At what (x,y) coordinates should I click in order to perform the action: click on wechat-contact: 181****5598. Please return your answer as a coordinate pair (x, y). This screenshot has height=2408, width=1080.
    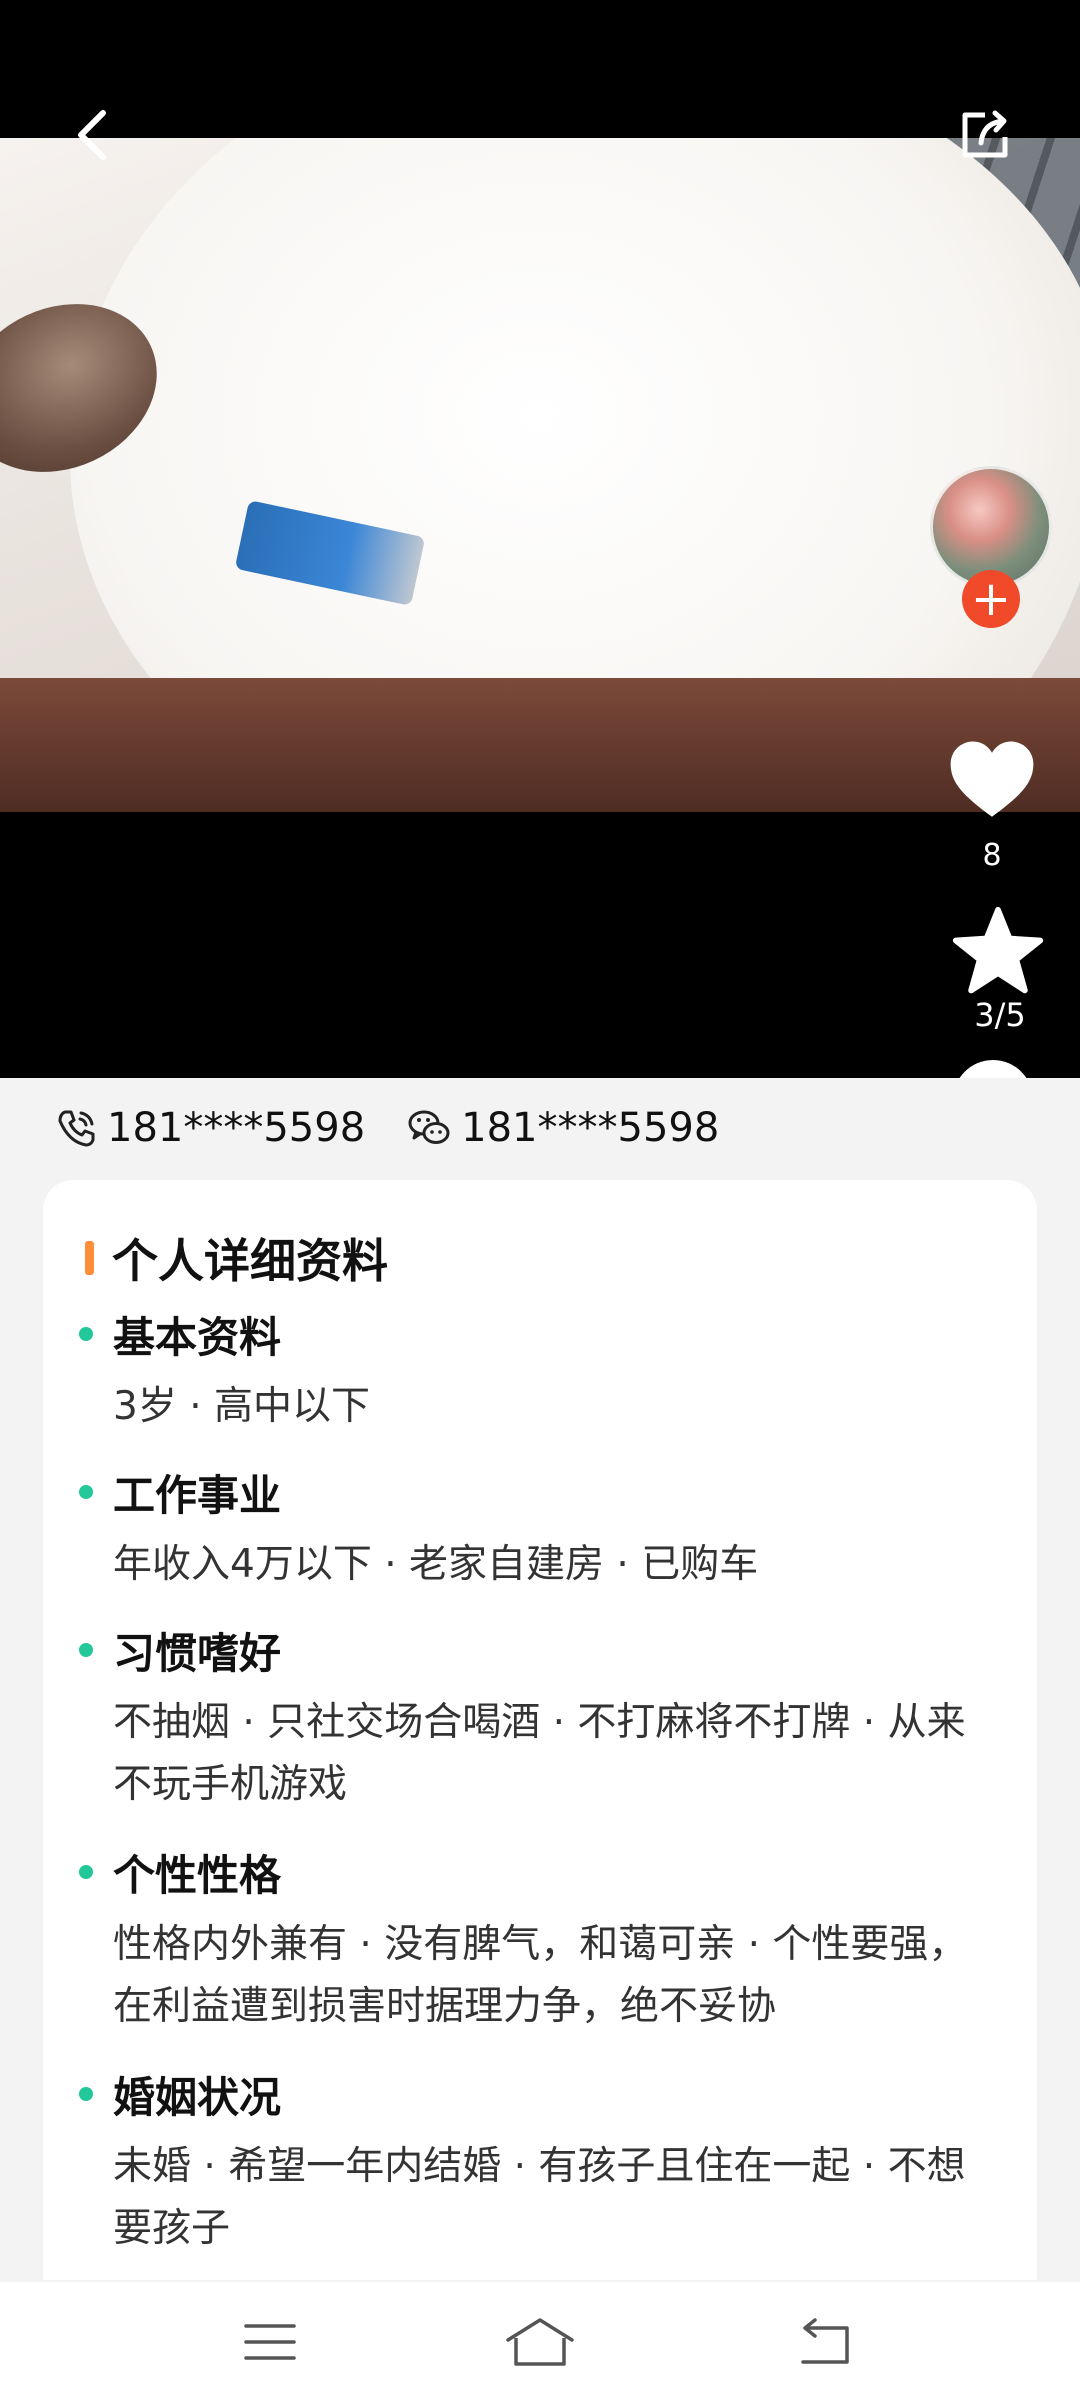
    Looking at the image, I should click on (563, 1128).